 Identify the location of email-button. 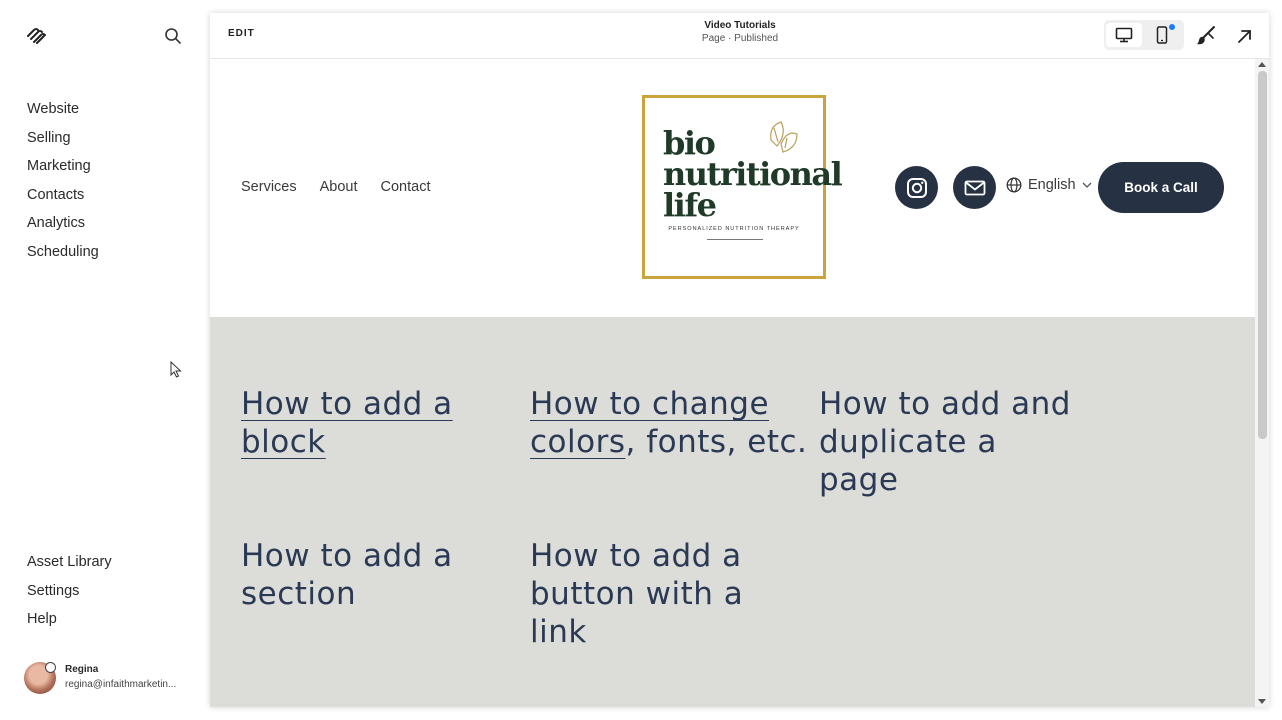
(974, 187).